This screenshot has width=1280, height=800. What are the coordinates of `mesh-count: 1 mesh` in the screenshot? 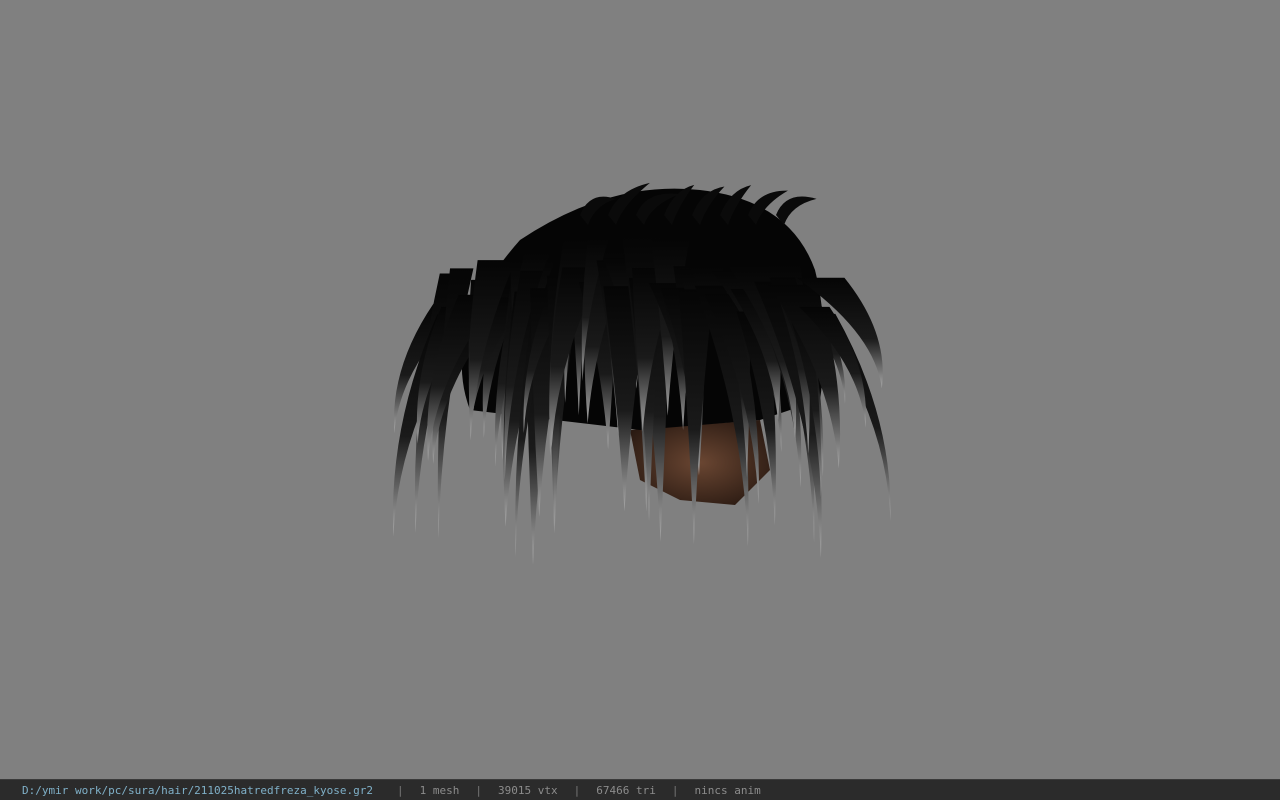 It's located at (439, 790).